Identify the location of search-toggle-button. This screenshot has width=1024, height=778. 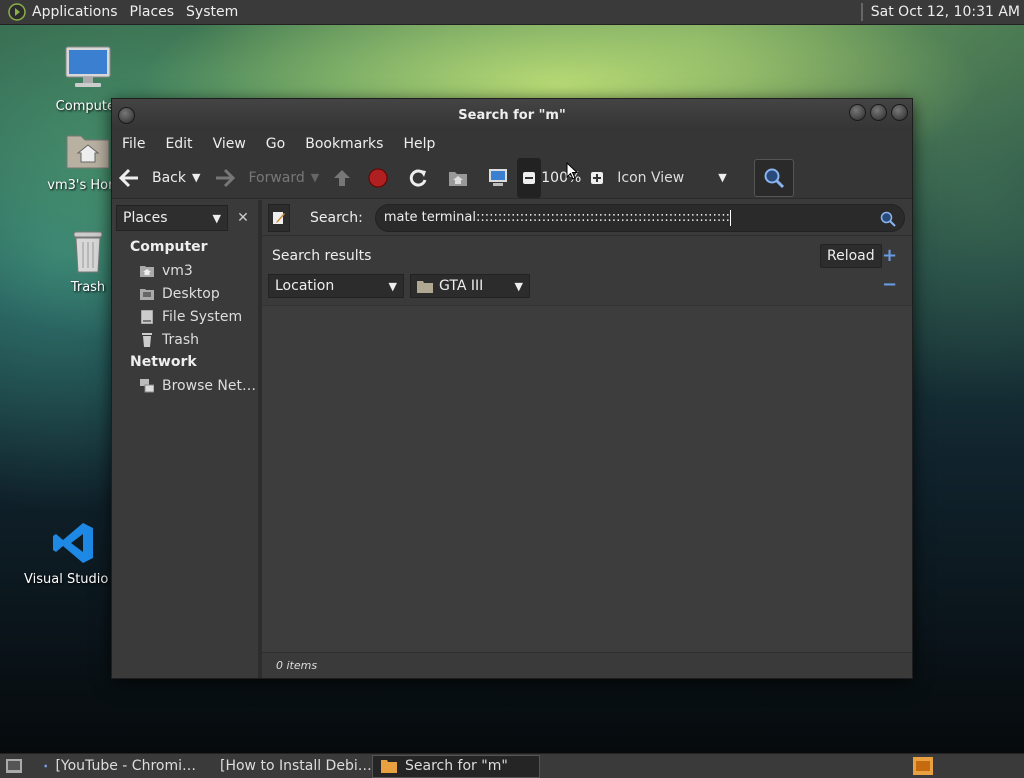
(774, 178).